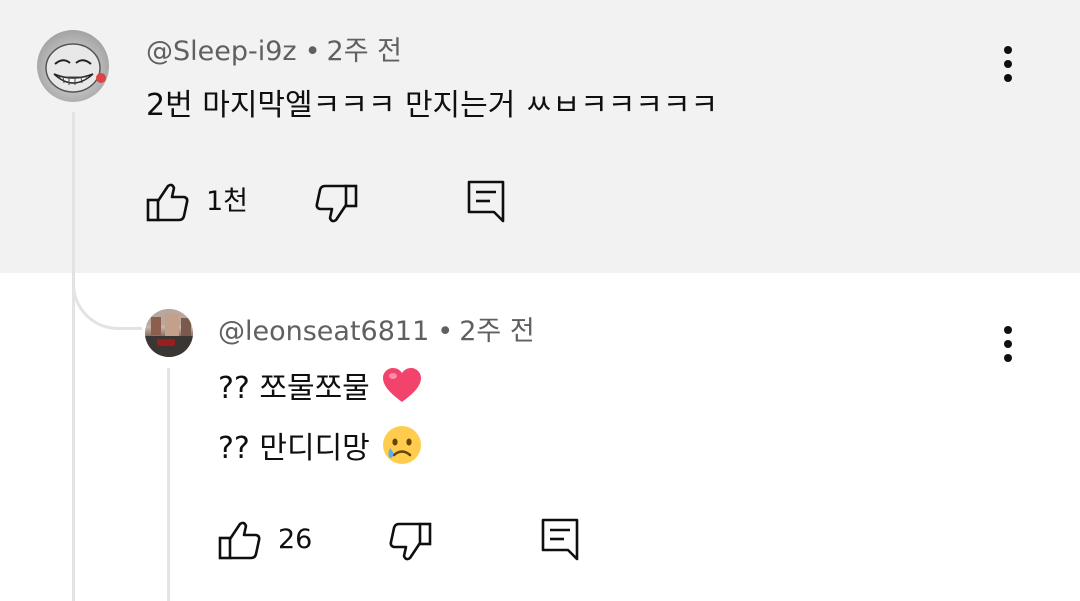 The height and width of the screenshot is (601, 1080). Describe the element at coordinates (107, 291) in the screenshot. I see `thread-connector` at that location.